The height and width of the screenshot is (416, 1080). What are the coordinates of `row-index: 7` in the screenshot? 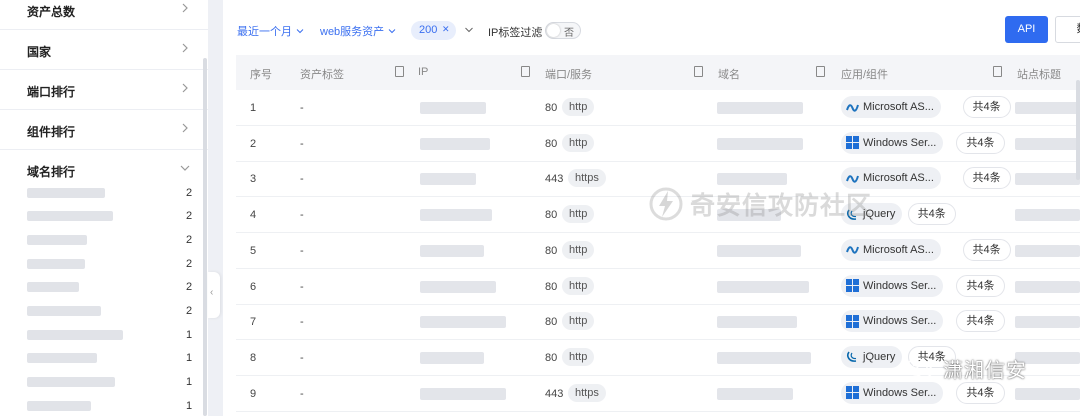 It's located at (253, 322).